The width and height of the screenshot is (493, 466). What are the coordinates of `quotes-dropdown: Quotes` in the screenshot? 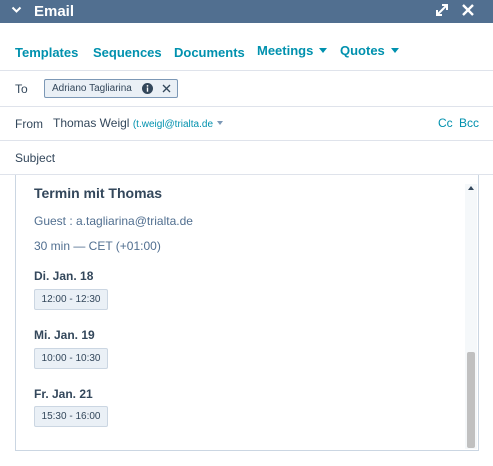 It's located at (369, 50).